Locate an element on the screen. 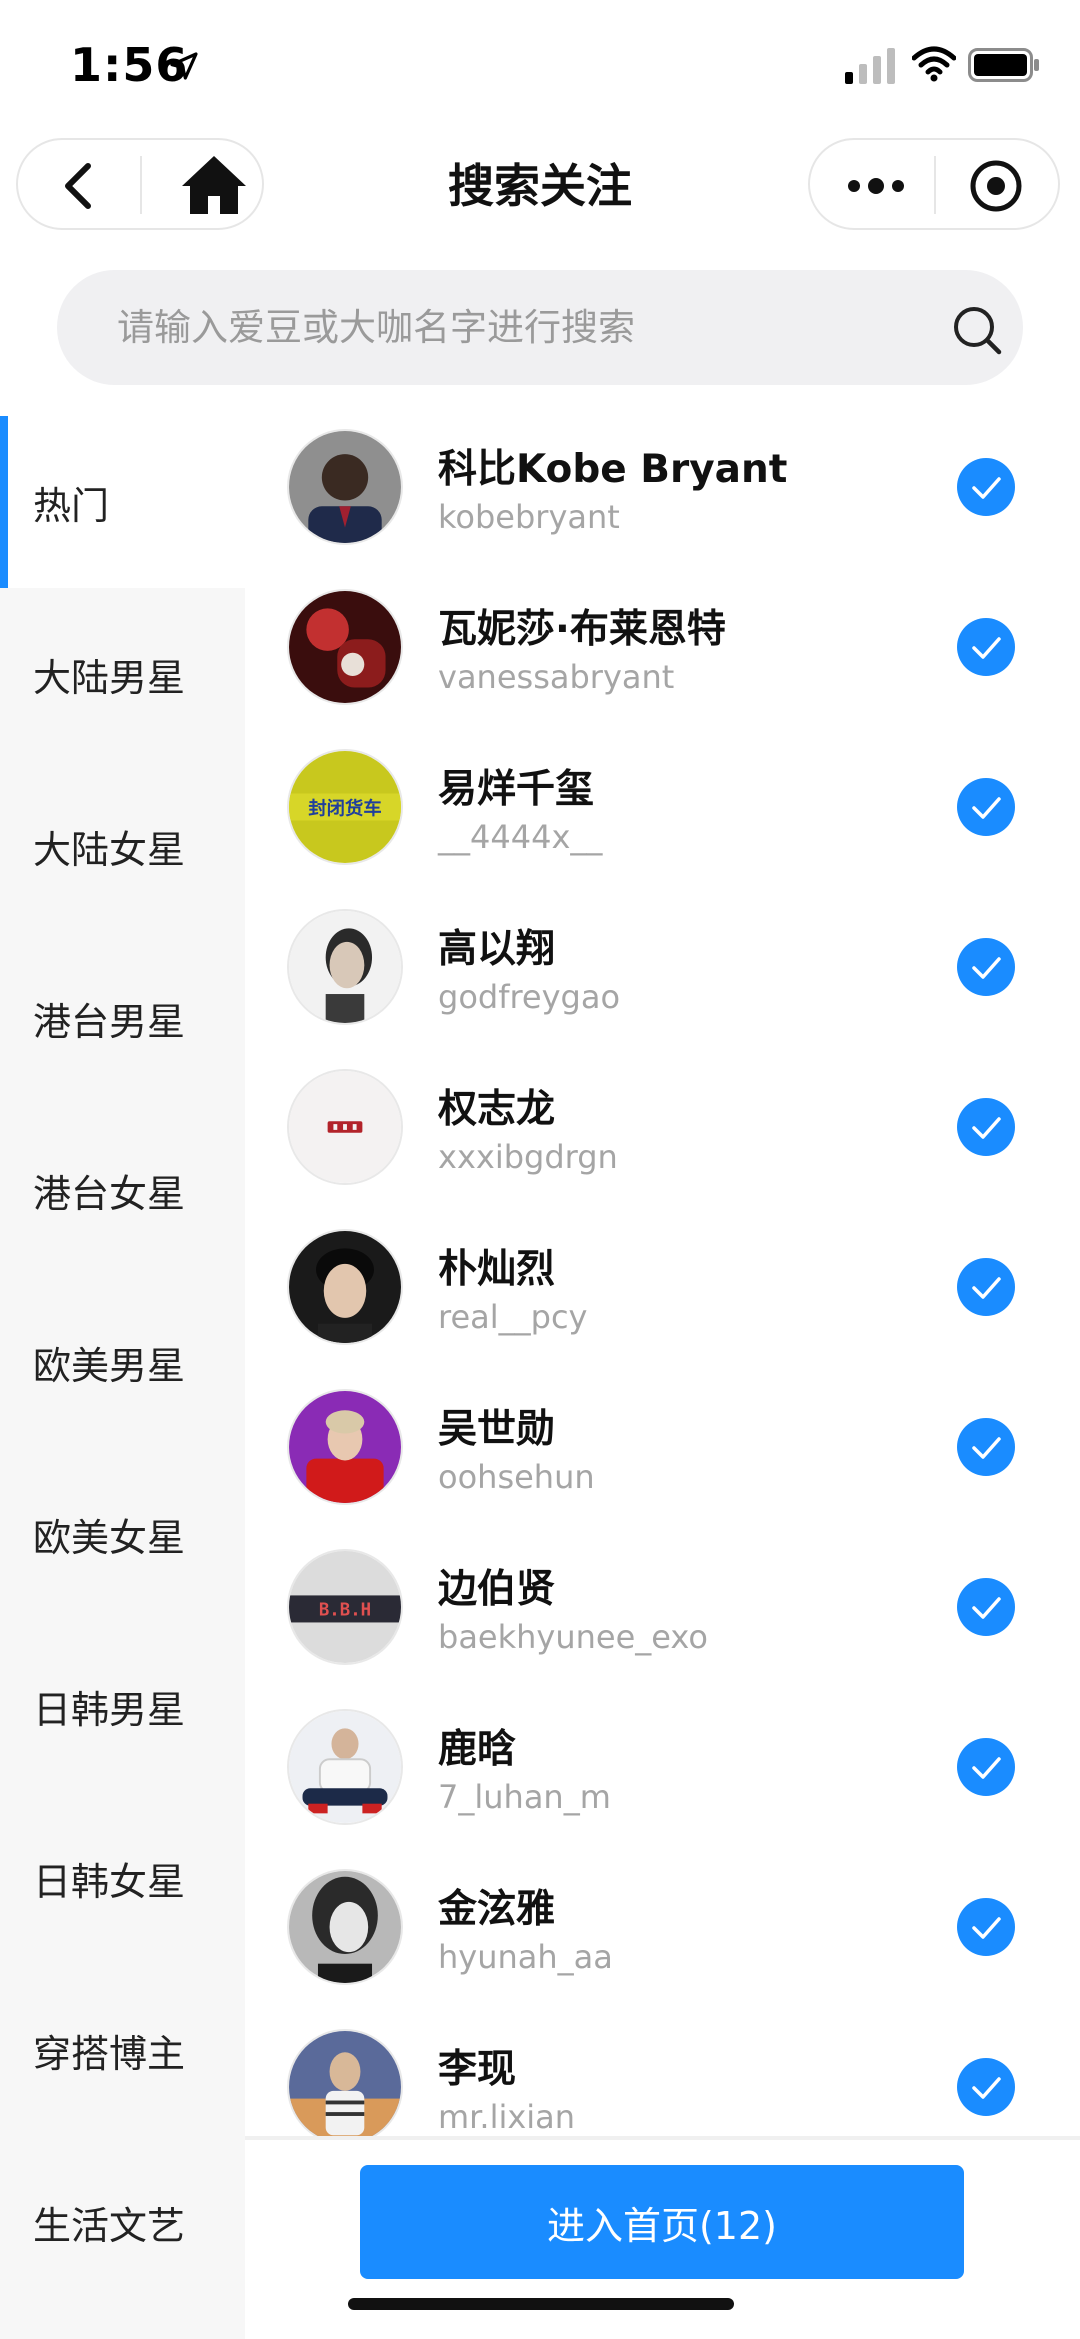 The width and height of the screenshot is (1080, 2339). avatar: B.B.H is located at coordinates (345, 1607).